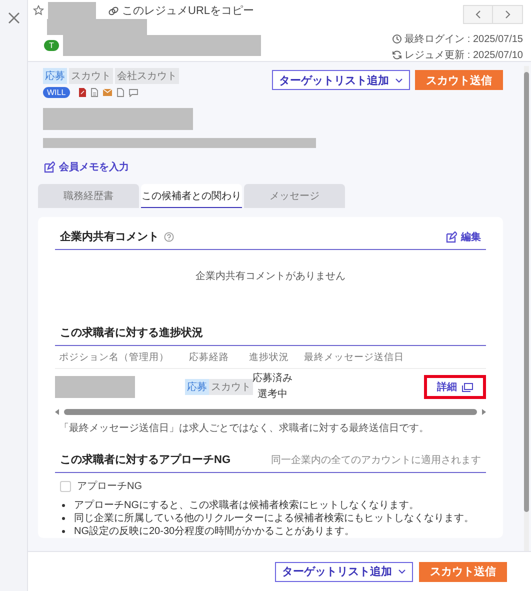  Describe the element at coordinates (270, 277) in the screenshot. I see `empty-message: 企業内共有コメントがありません` at that location.